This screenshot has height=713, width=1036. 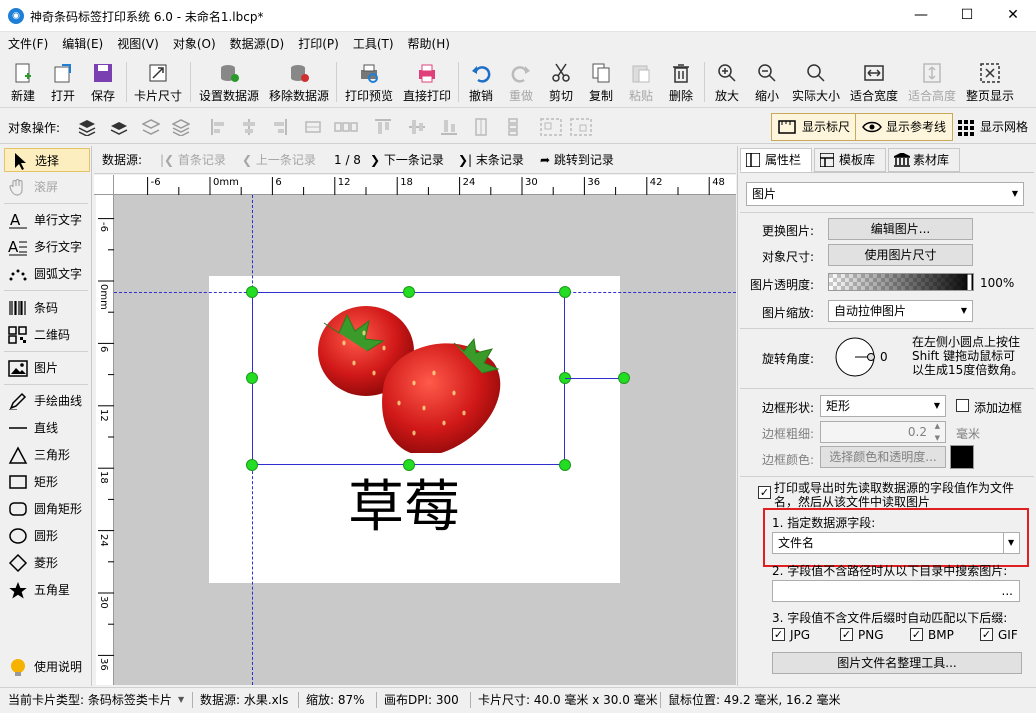 I want to click on resize-handle-tr, so click(x=565, y=292).